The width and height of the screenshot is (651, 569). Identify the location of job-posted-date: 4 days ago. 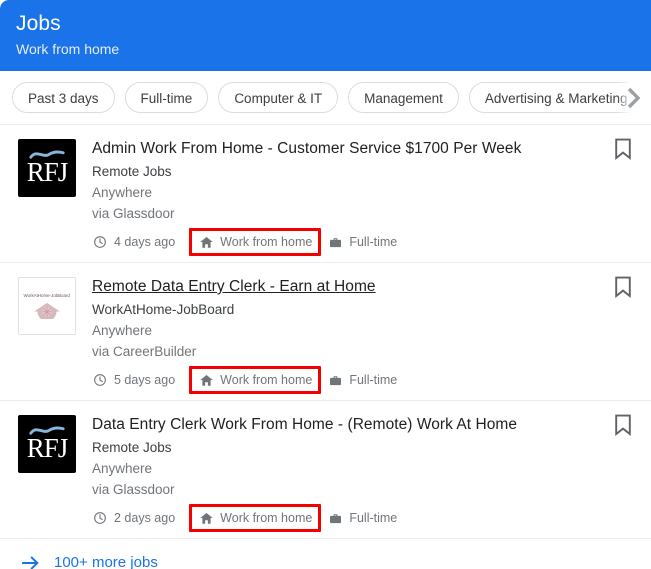
(133, 242).